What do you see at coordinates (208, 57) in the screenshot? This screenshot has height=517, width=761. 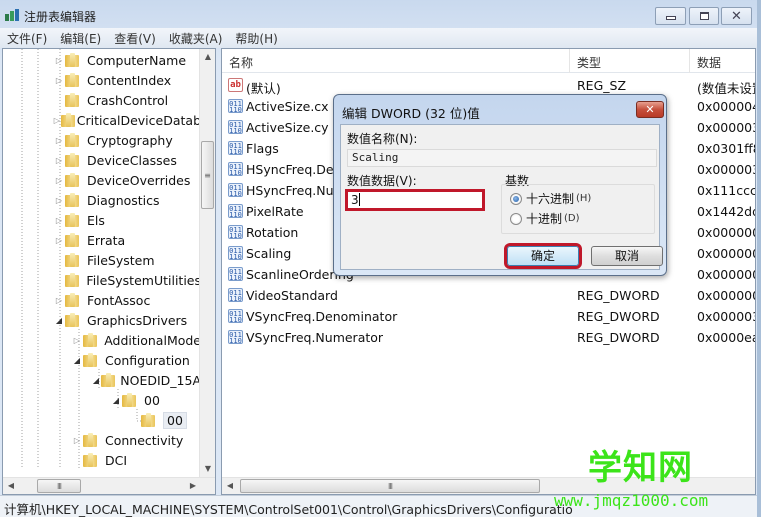 I see `scroll-up-icon: ▲` at bounding box center [208, 57].